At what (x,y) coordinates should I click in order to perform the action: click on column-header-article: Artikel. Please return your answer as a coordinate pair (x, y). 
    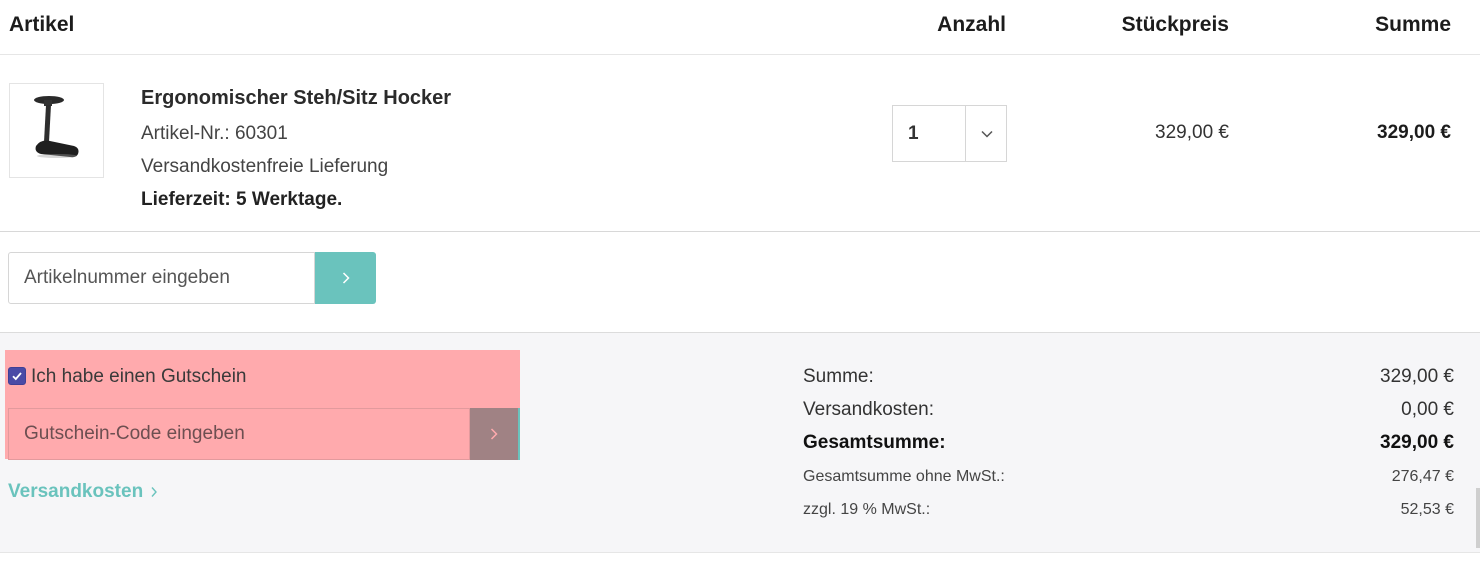
    Looking at the image, I should click on (42, 24).